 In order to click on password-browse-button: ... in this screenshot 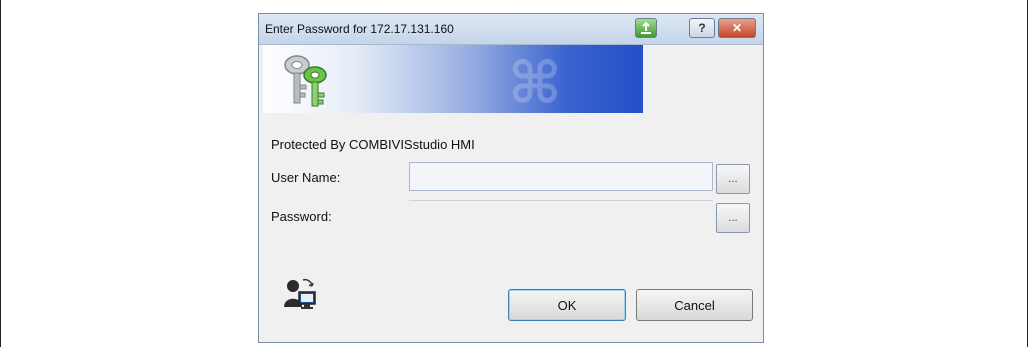, I will do `click(733, 218)`.